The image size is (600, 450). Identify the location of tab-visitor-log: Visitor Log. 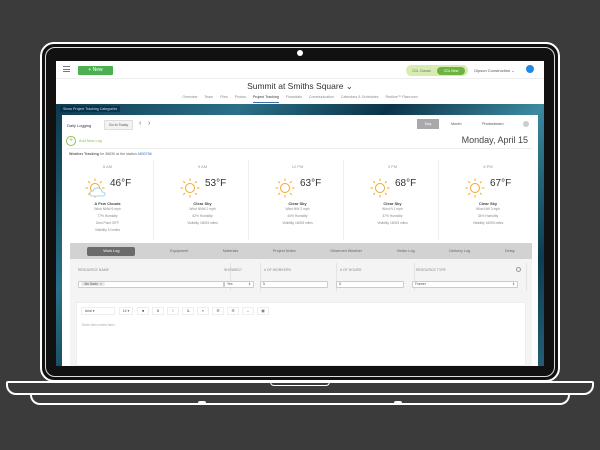
(406, 251).